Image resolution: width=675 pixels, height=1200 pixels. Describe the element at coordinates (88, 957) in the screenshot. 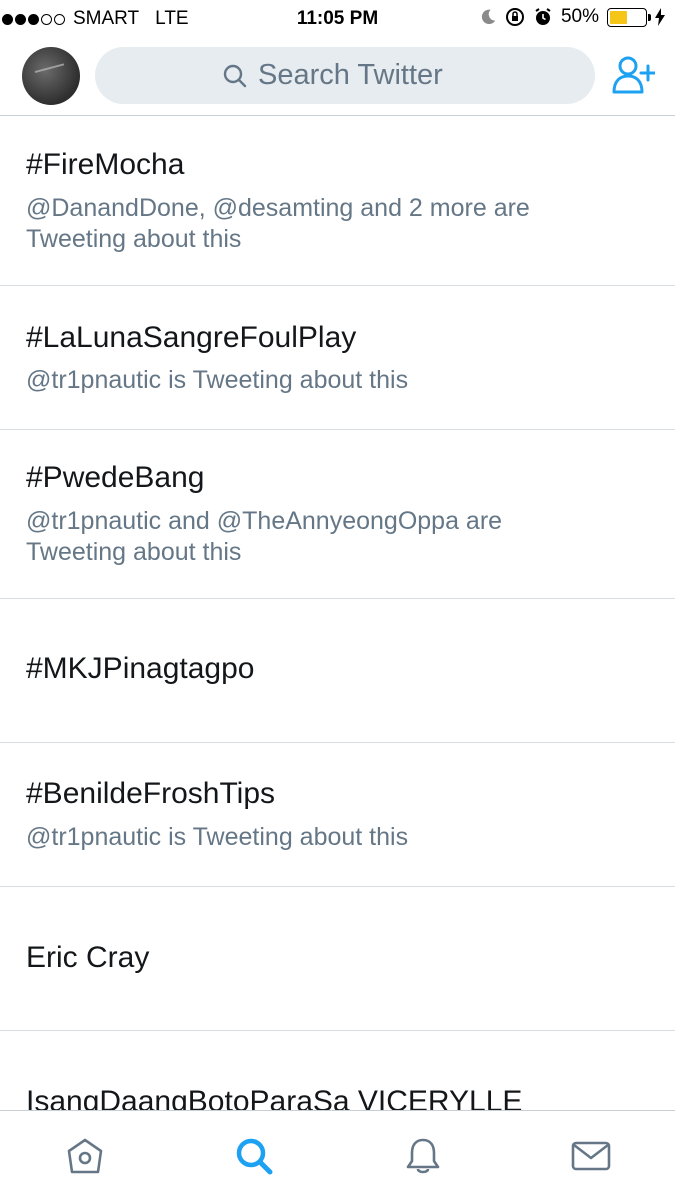

I see `trend-name: Eric Cray` at that location.